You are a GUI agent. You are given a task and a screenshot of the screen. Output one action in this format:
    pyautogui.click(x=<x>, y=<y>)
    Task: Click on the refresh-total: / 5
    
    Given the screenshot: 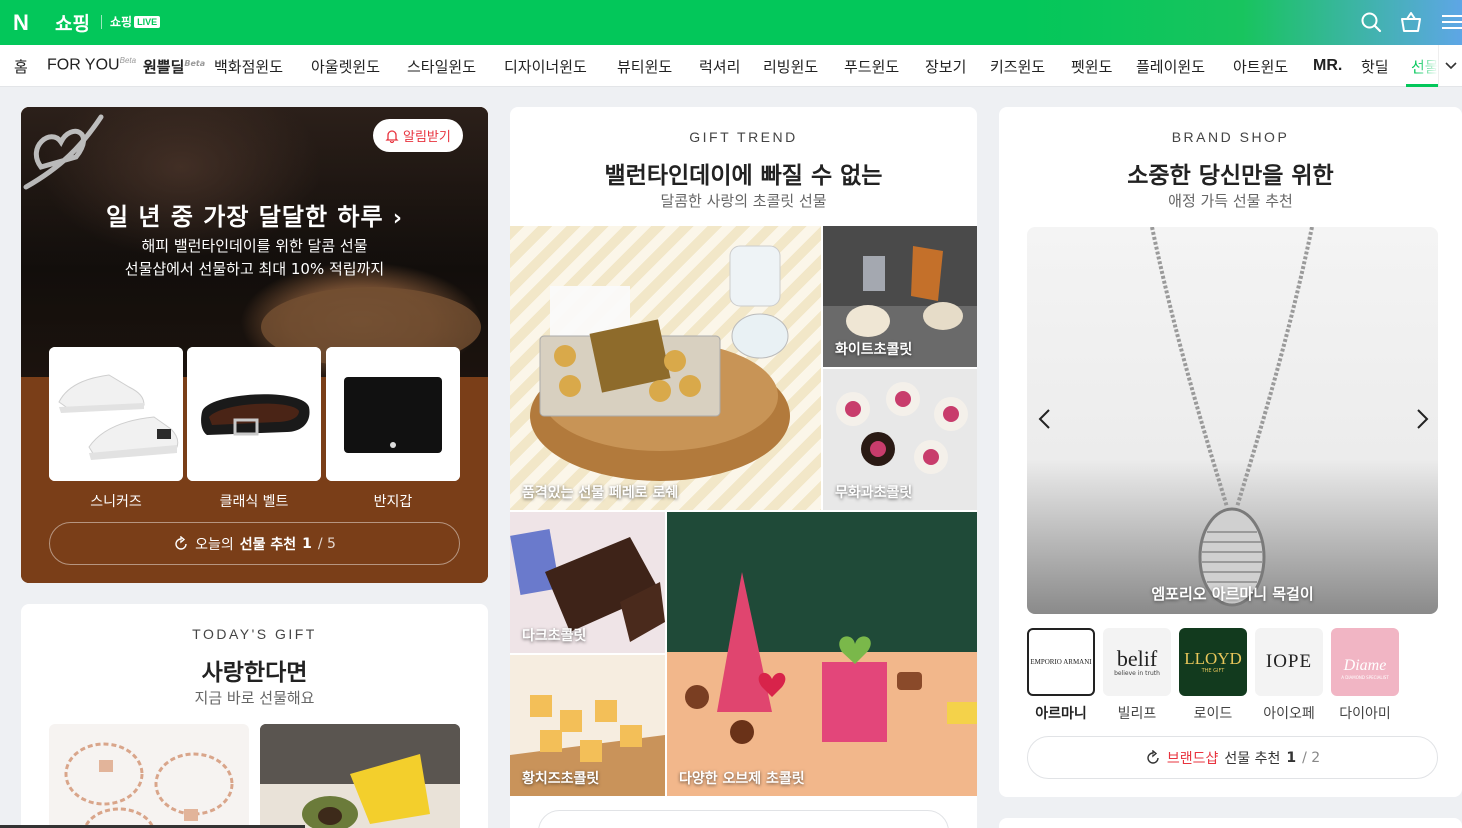 What is the action you would take?
    pyautogui.click(x=326, y=543)
    